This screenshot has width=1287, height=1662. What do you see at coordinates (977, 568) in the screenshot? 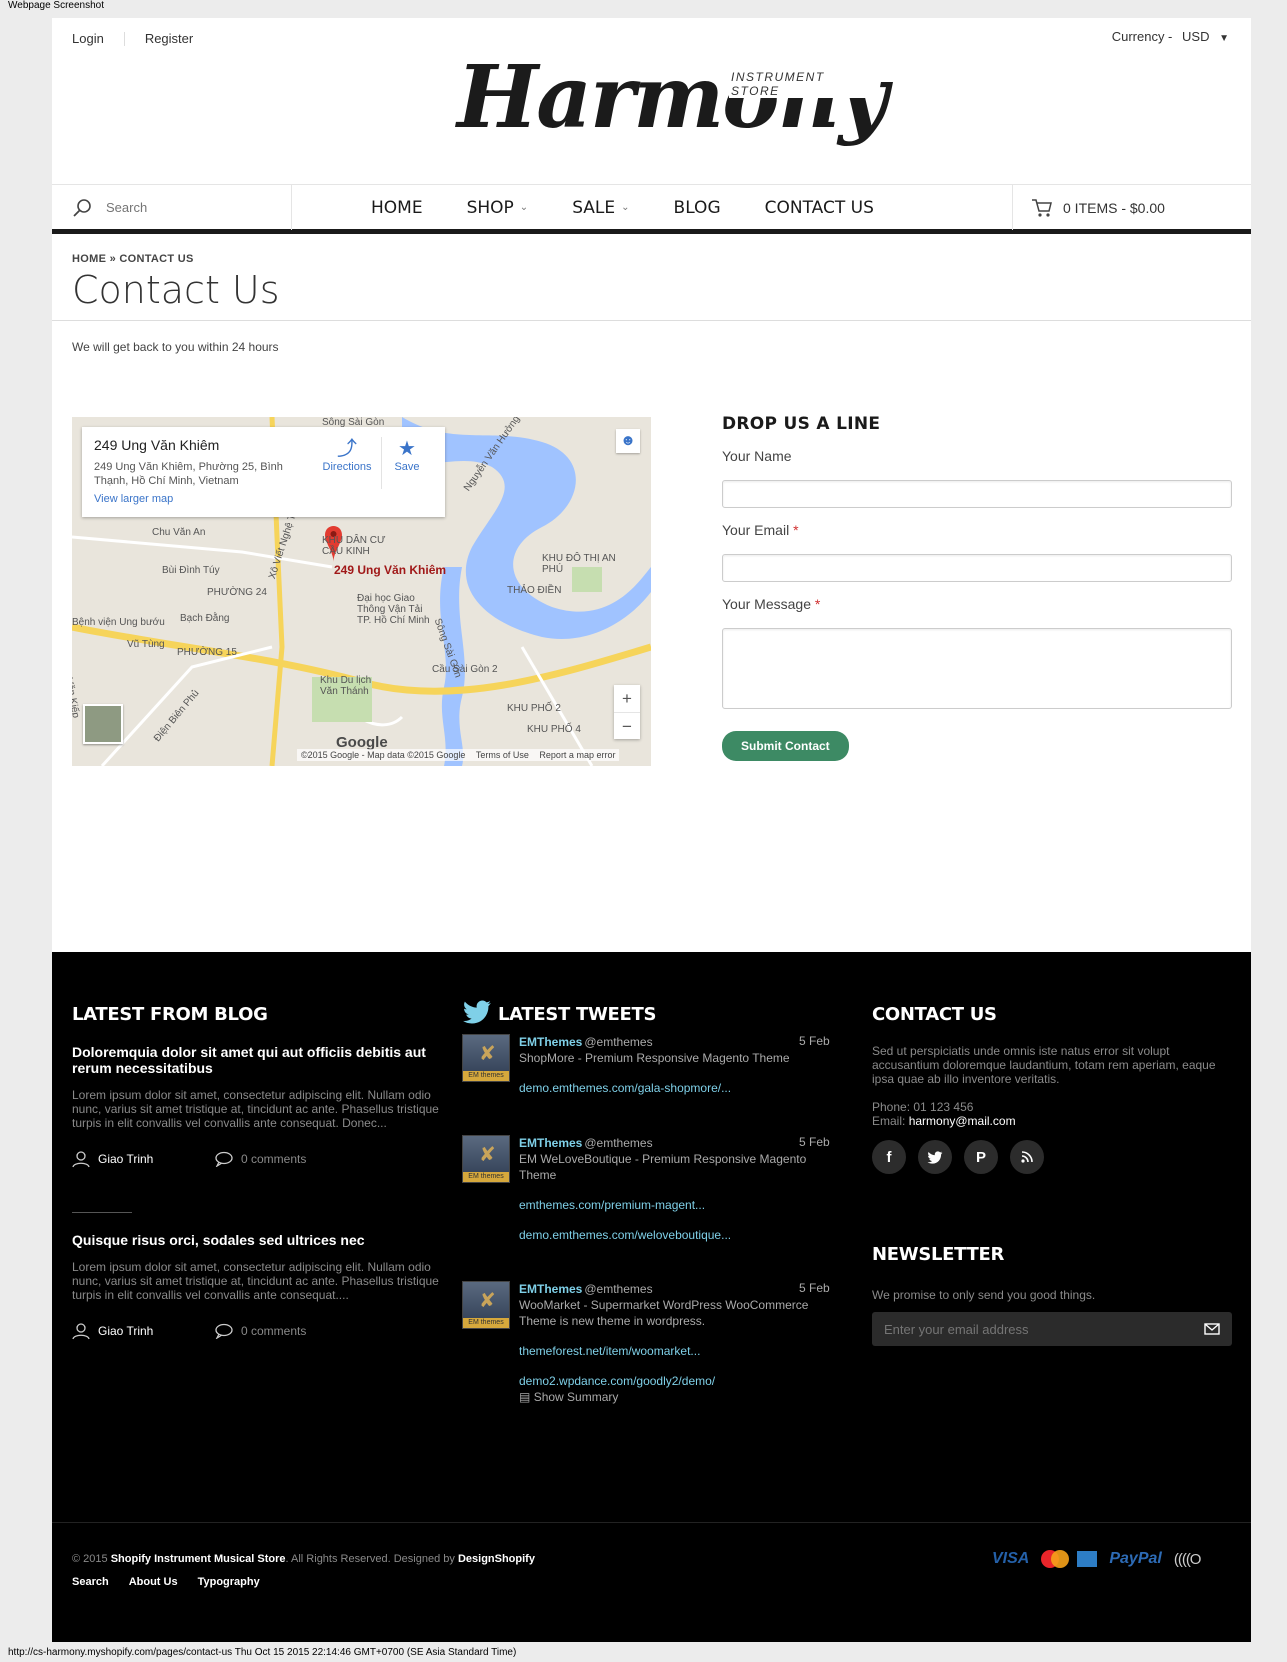
I see `email-field` at bounding box center [977, 568].